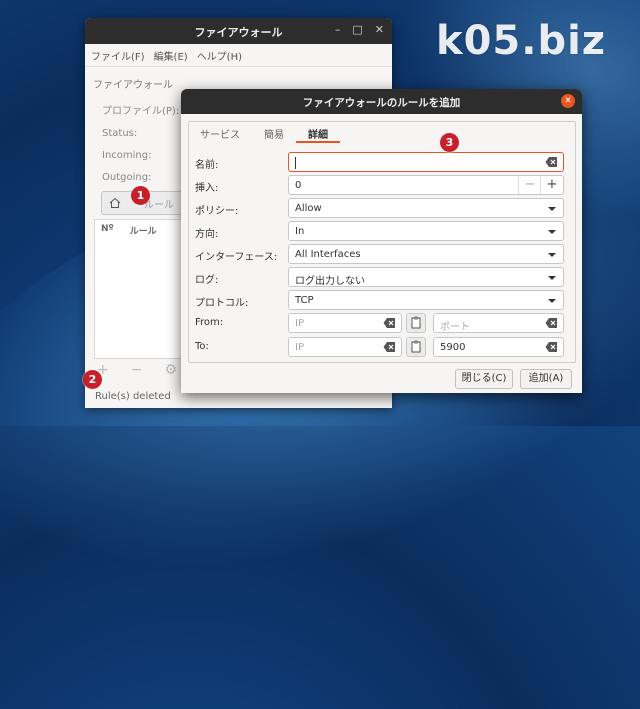 This screenshot has width=640, height=709. Describe the element at coordinates (118, 55) in the screenshot. I see `menu-file: ファイル(F)` at that location.